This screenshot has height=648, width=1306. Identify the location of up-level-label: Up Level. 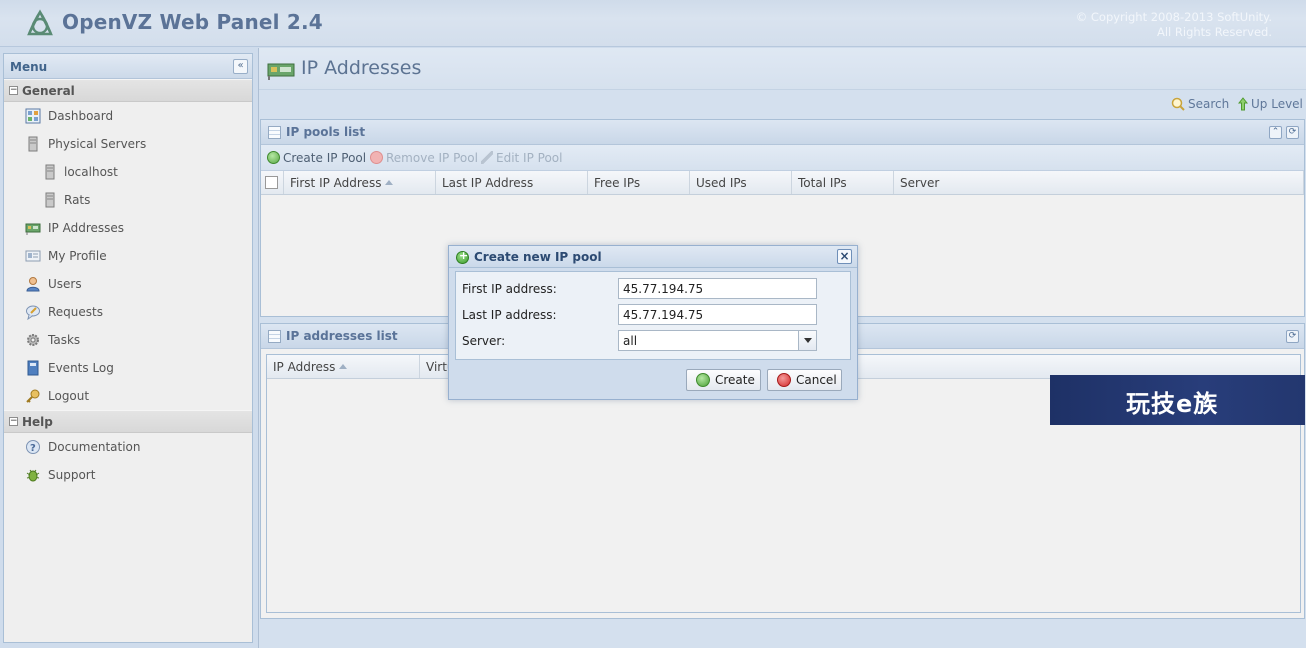
(1277, 104).